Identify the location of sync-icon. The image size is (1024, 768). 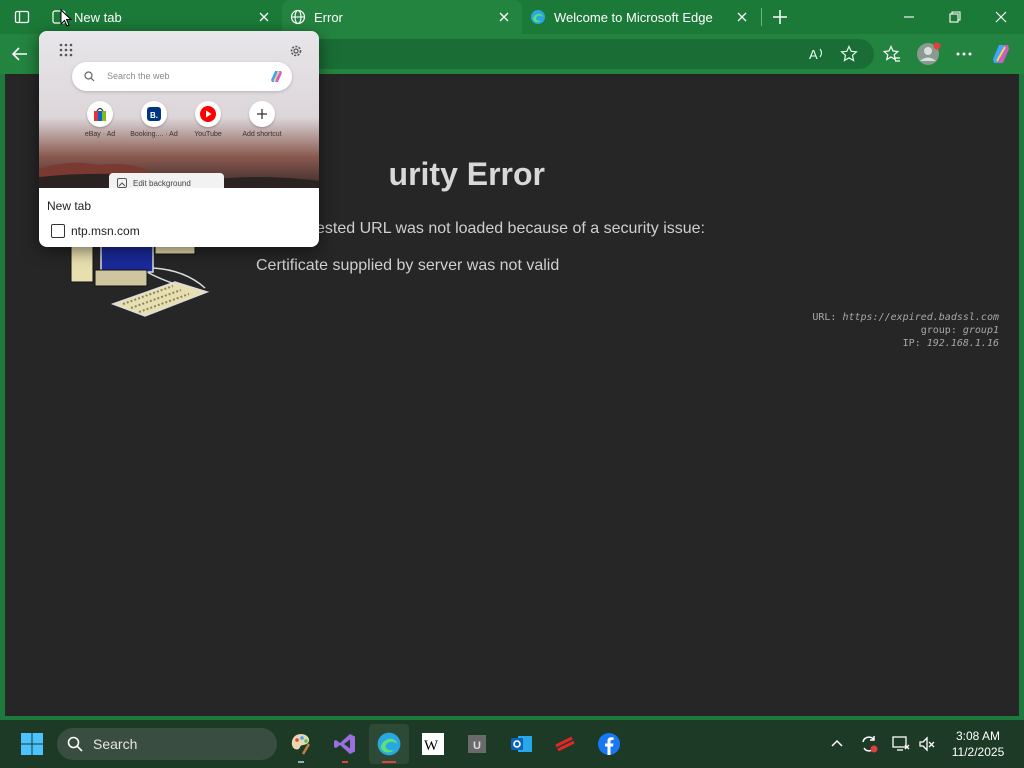
(870, 744).